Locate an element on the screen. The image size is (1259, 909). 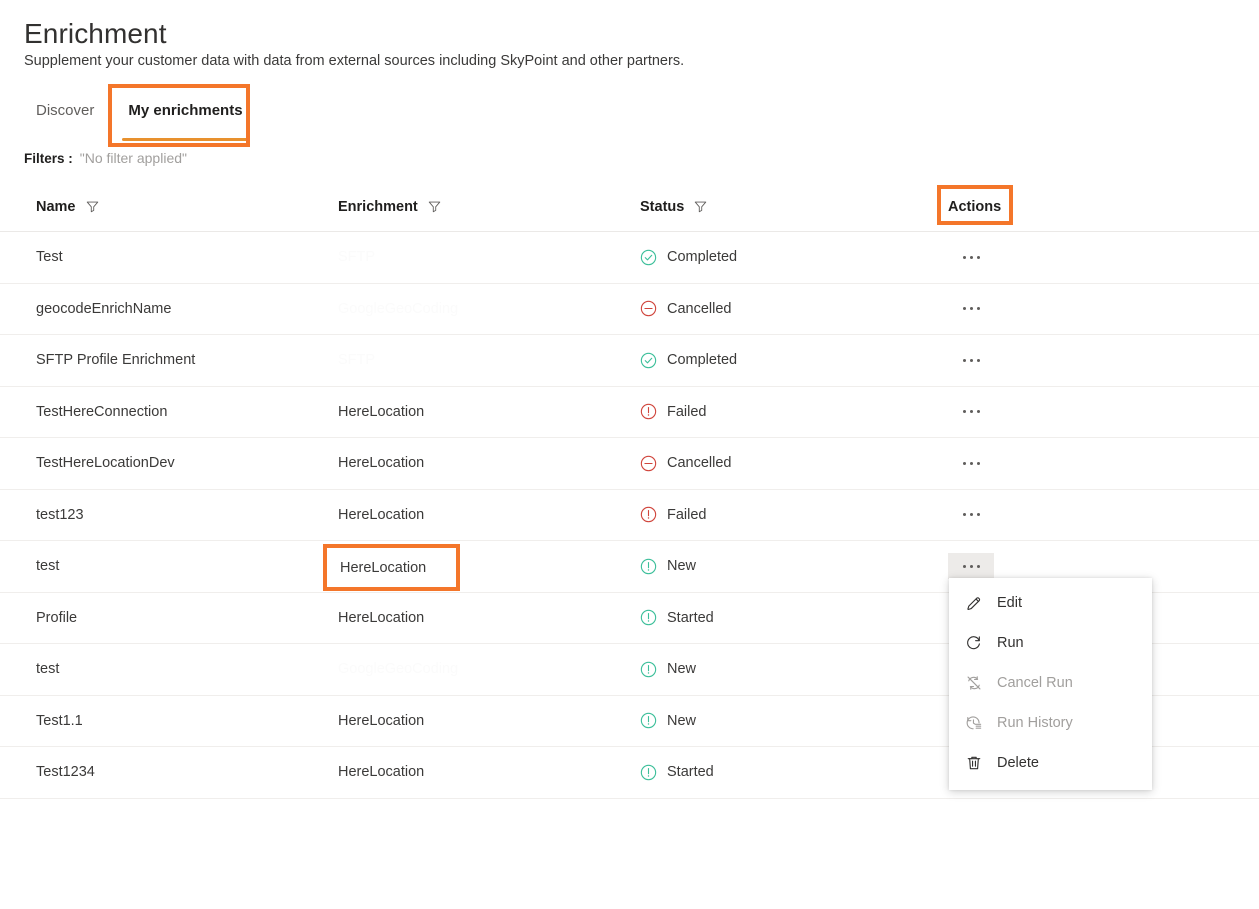
trash-icon is located at coordinates (974, 763).